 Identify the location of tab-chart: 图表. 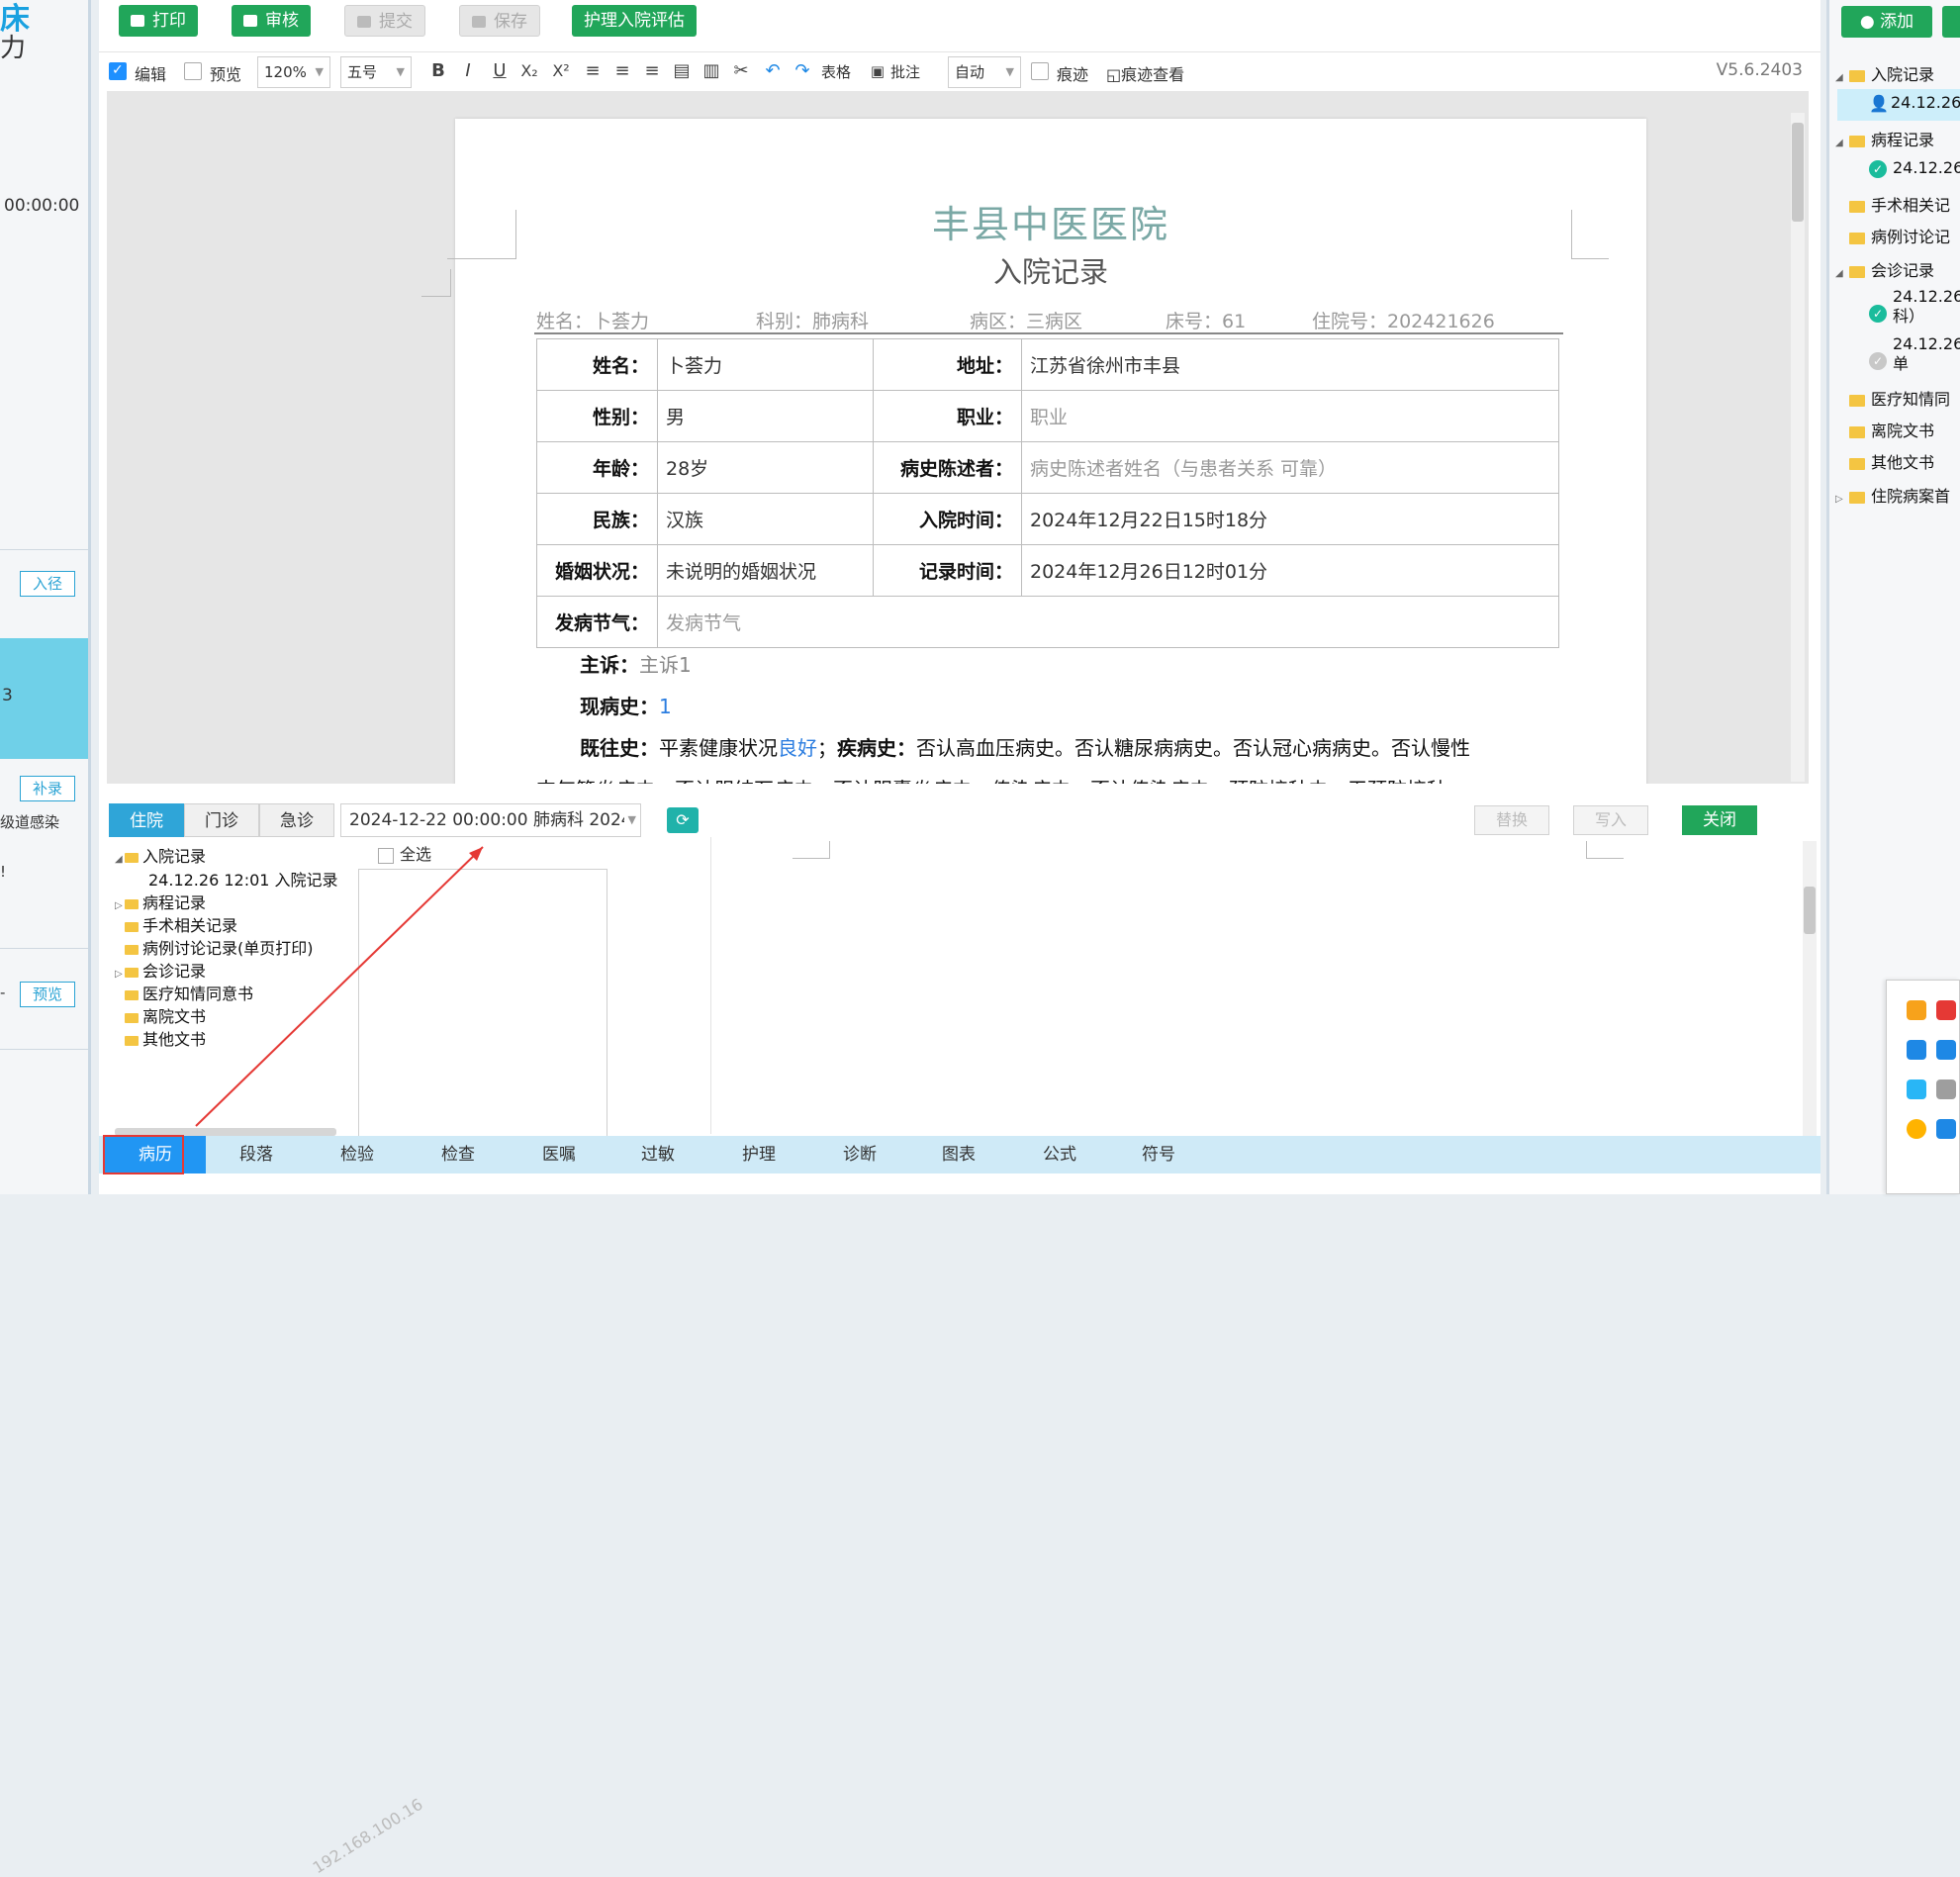
(958, 1155).